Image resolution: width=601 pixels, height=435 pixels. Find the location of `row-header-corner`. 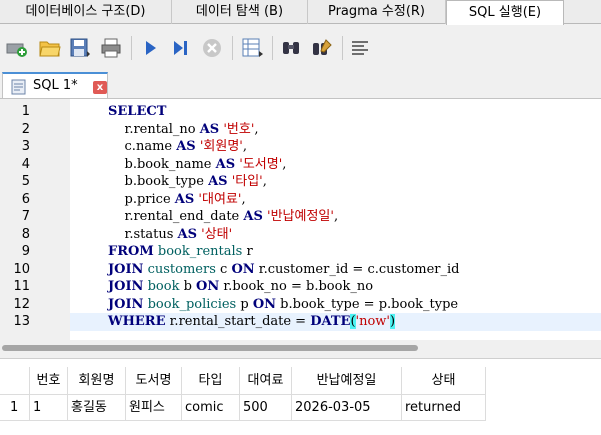

row-header-corner is located at coordinates (15, 381).